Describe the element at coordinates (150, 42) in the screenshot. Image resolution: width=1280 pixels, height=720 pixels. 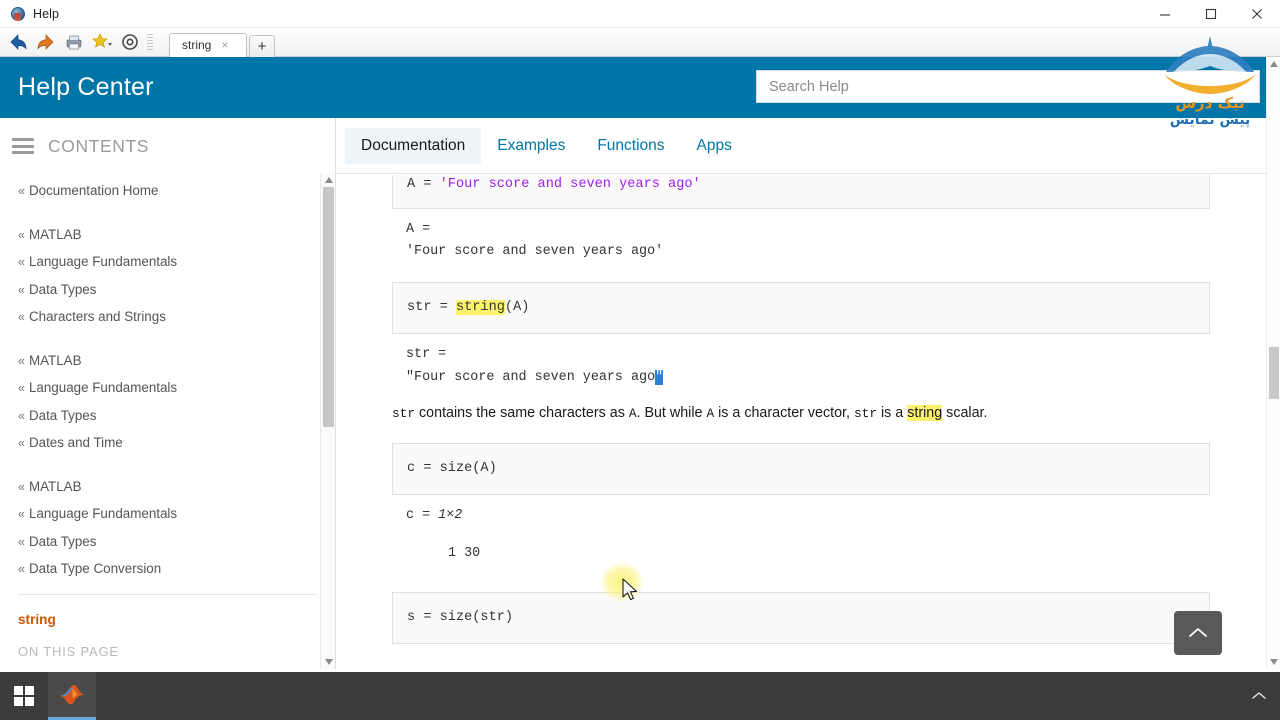
I see `toolbar-overflow-grip` at that location.